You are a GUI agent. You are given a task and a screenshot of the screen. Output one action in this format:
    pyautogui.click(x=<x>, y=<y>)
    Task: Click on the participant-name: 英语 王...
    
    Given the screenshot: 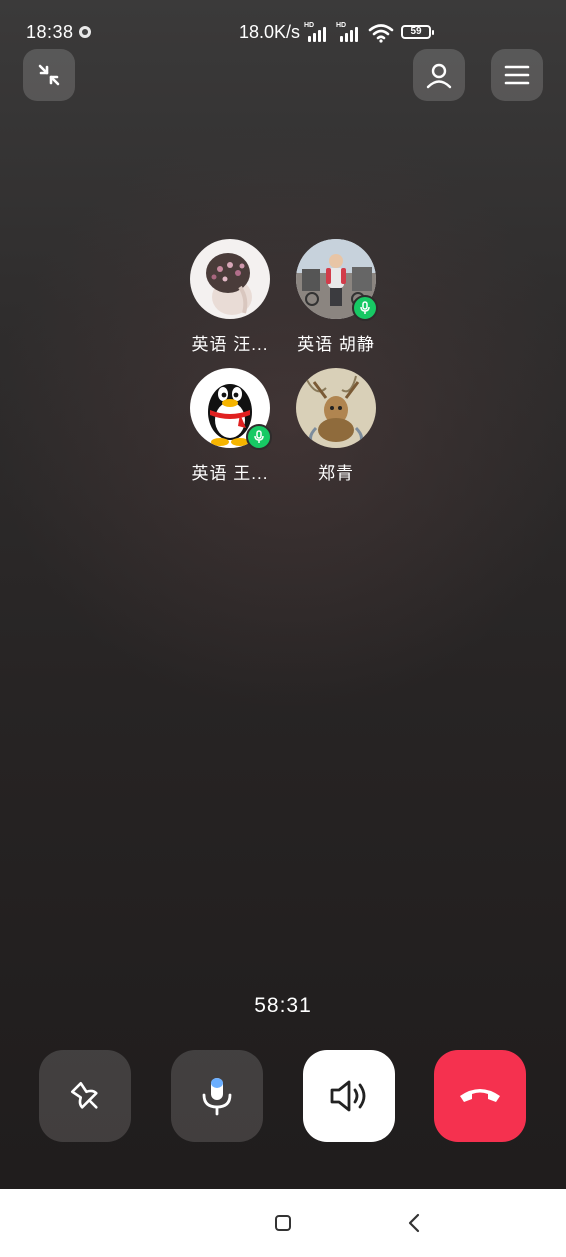 What is the action you would take?
    pyautogui.click(x=230, y=473)
    